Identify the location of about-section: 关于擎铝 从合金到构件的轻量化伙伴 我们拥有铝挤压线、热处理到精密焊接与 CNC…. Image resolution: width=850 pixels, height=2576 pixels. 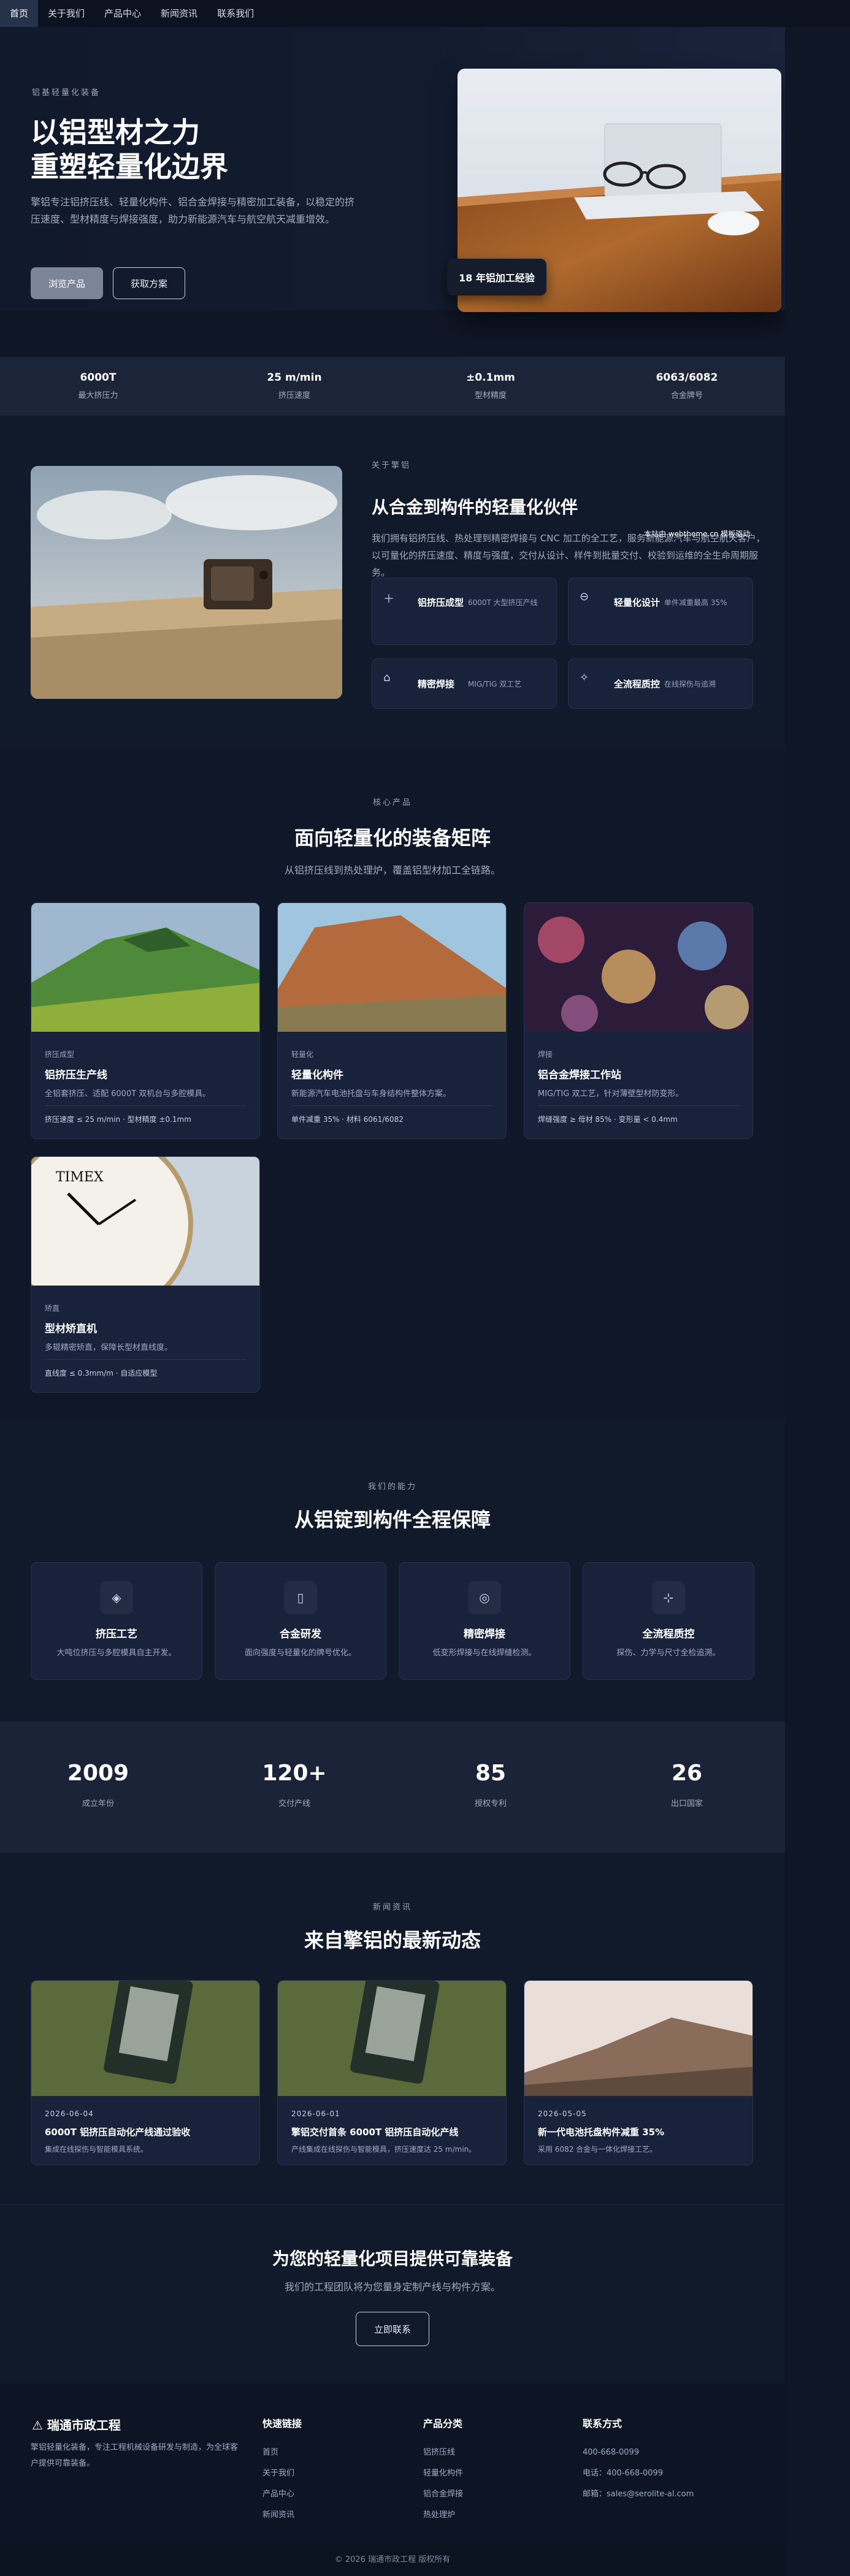
(392, 581).